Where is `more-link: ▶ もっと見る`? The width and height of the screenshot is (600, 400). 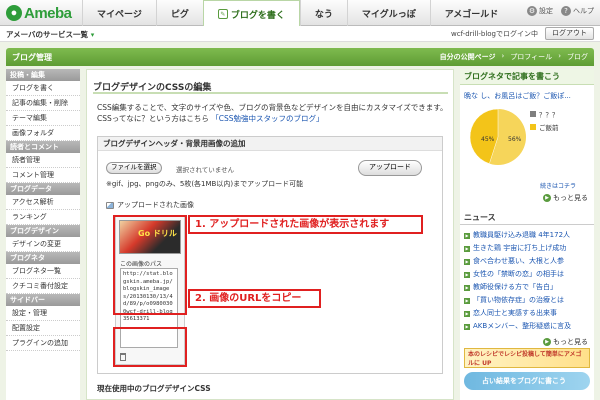 more-link: ▶ もっと見る is located at coordinates (565, 198).